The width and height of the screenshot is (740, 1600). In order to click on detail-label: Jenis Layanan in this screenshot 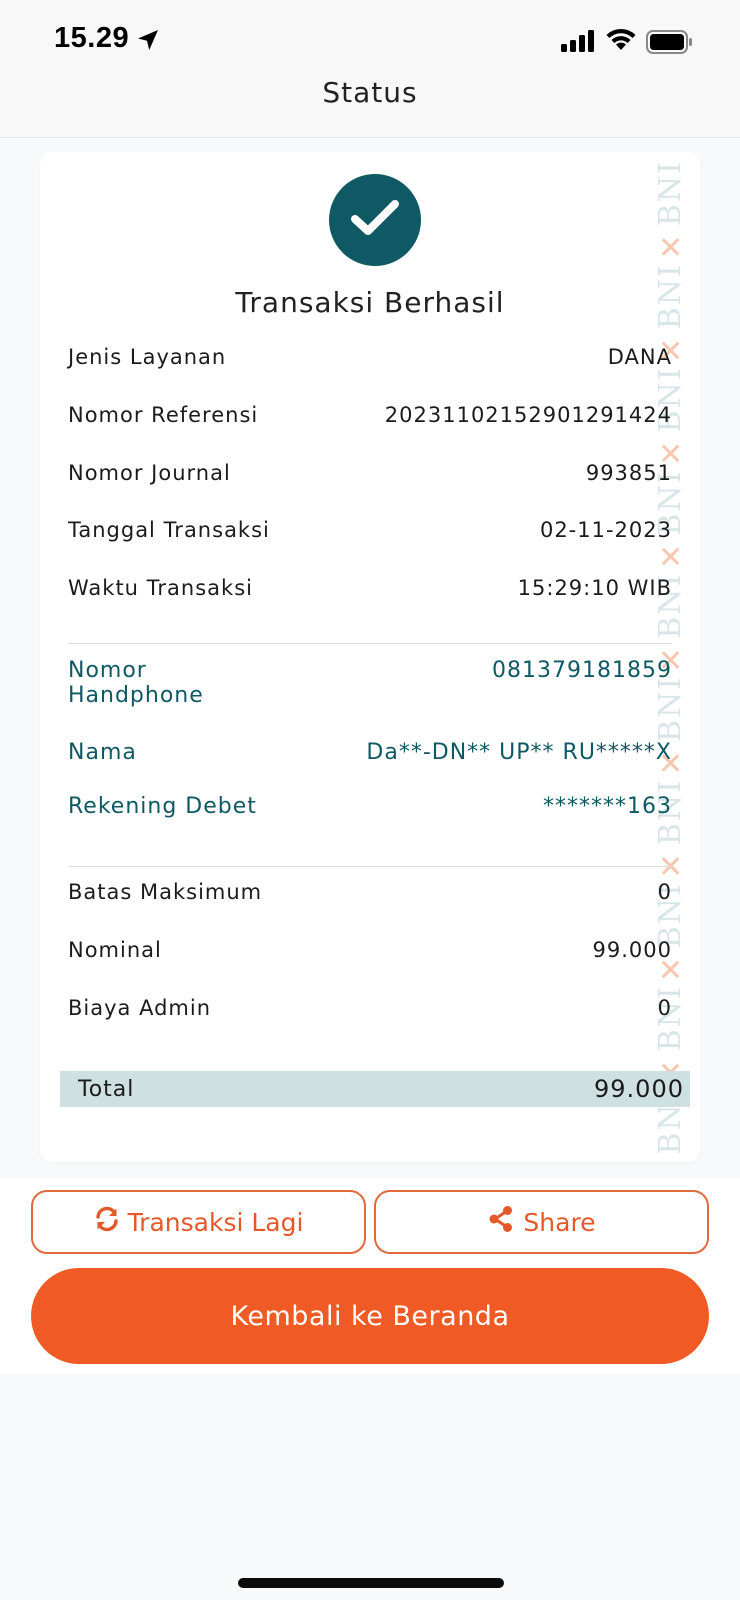, I will do `click(147, 357)`.